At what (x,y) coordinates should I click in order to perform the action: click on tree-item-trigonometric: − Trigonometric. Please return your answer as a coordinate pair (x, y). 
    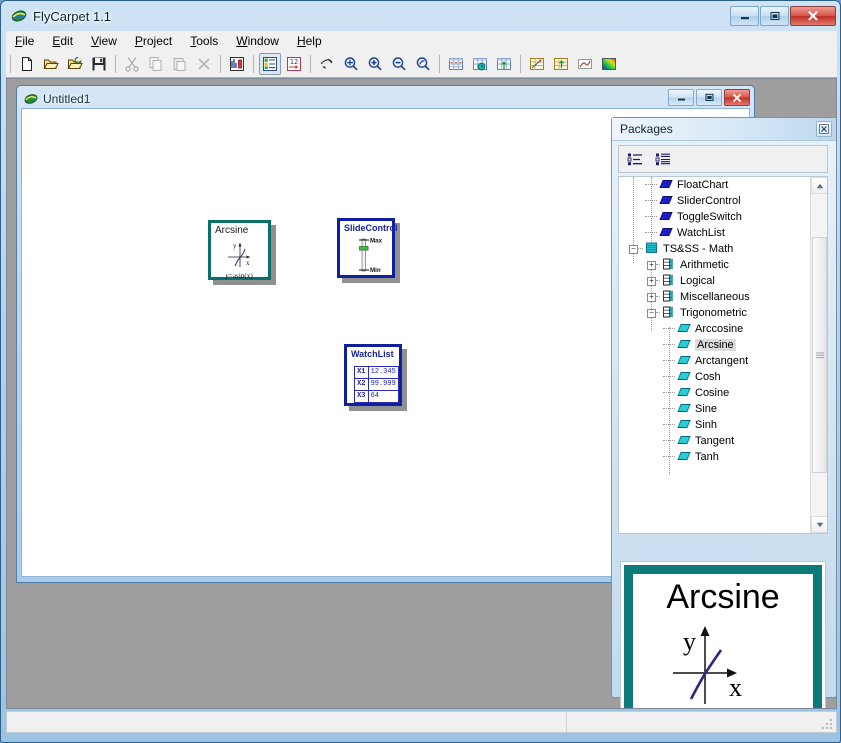
    Looking at the image, I should click on (714, 313).